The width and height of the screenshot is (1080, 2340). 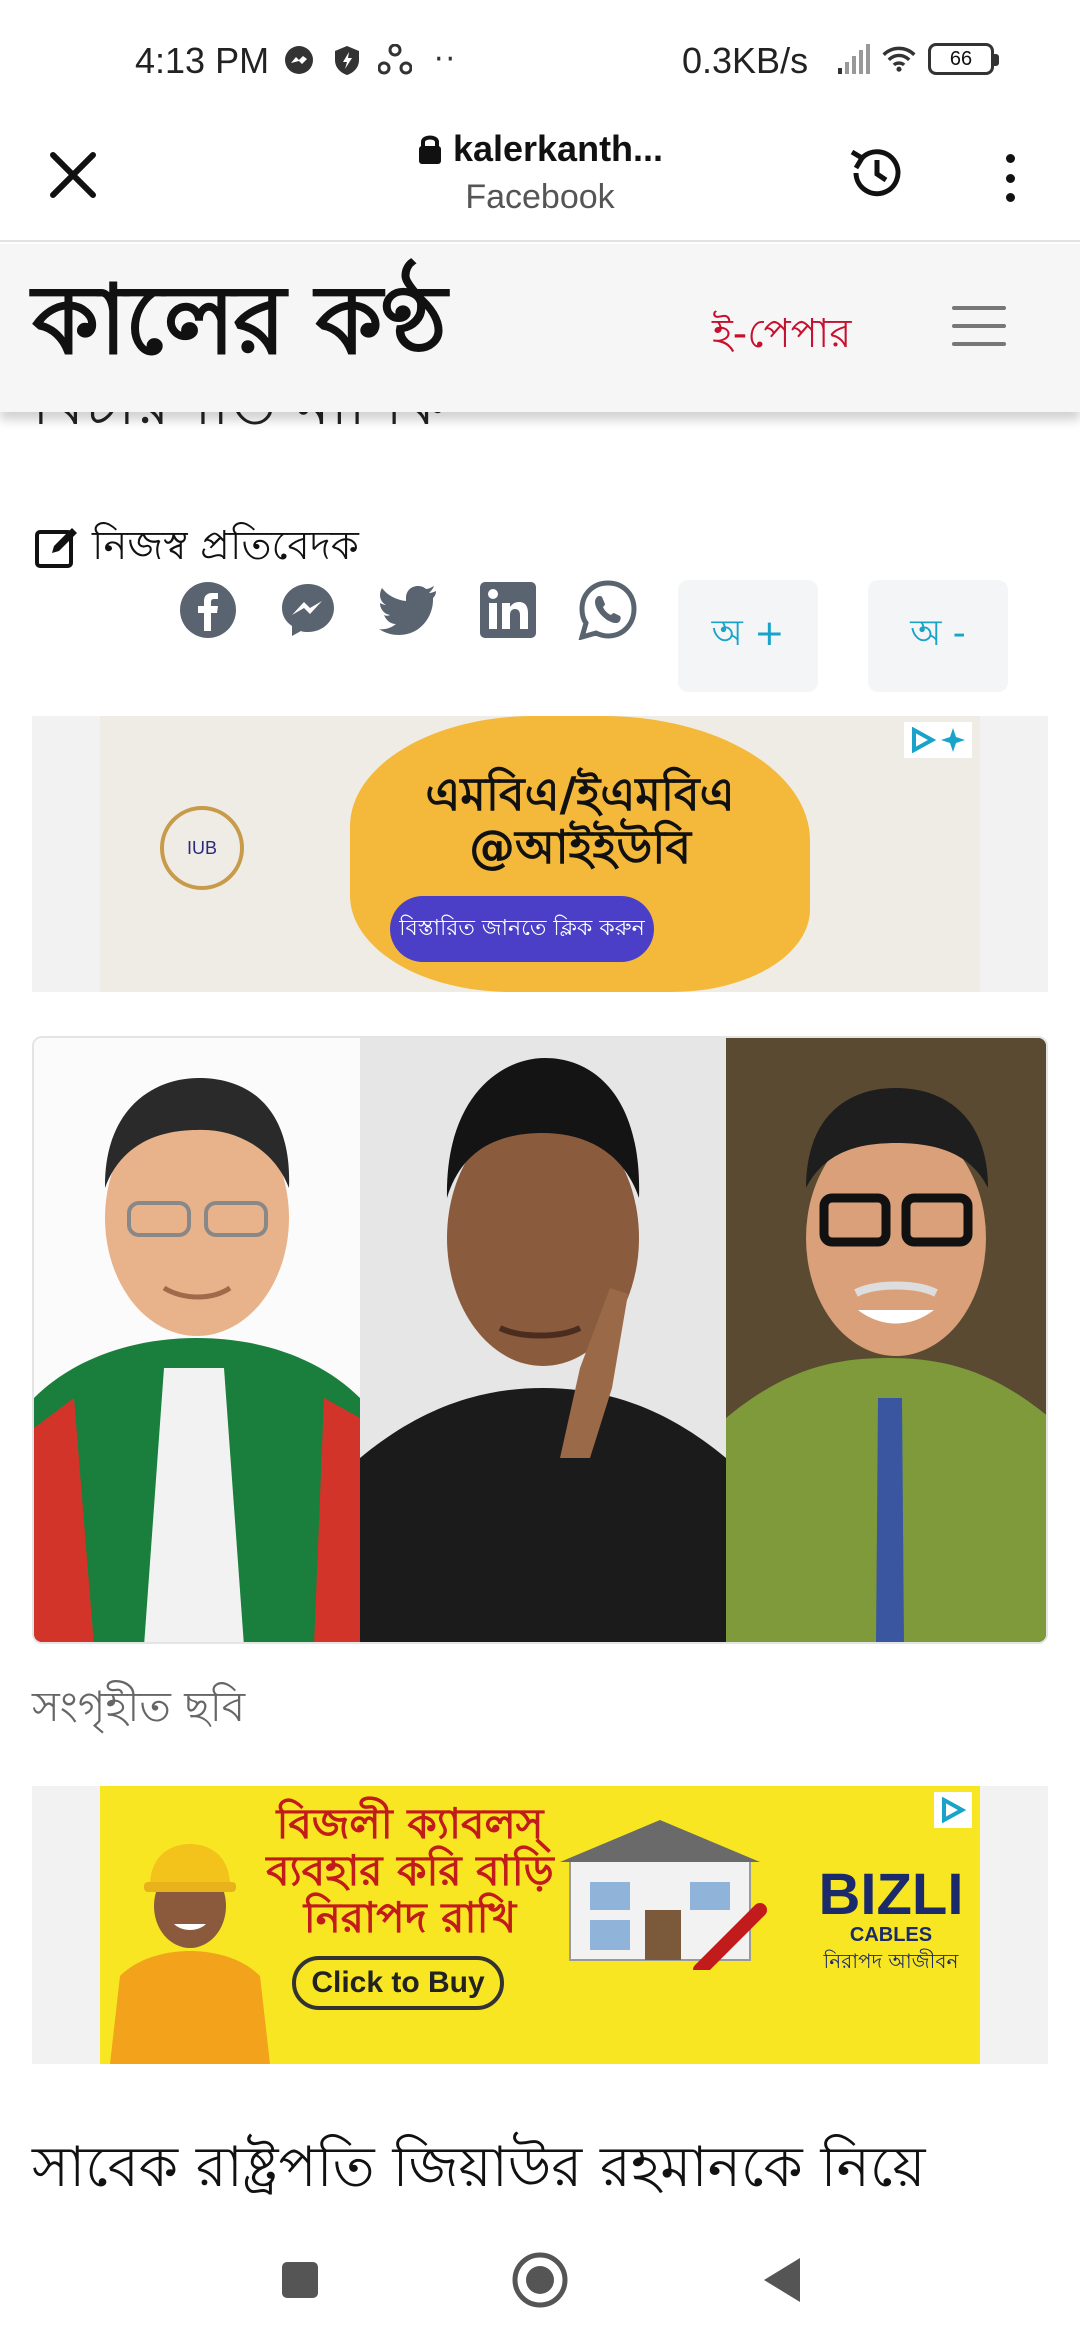 I want to click on photo-person-right, so click(x=886, y=1340).